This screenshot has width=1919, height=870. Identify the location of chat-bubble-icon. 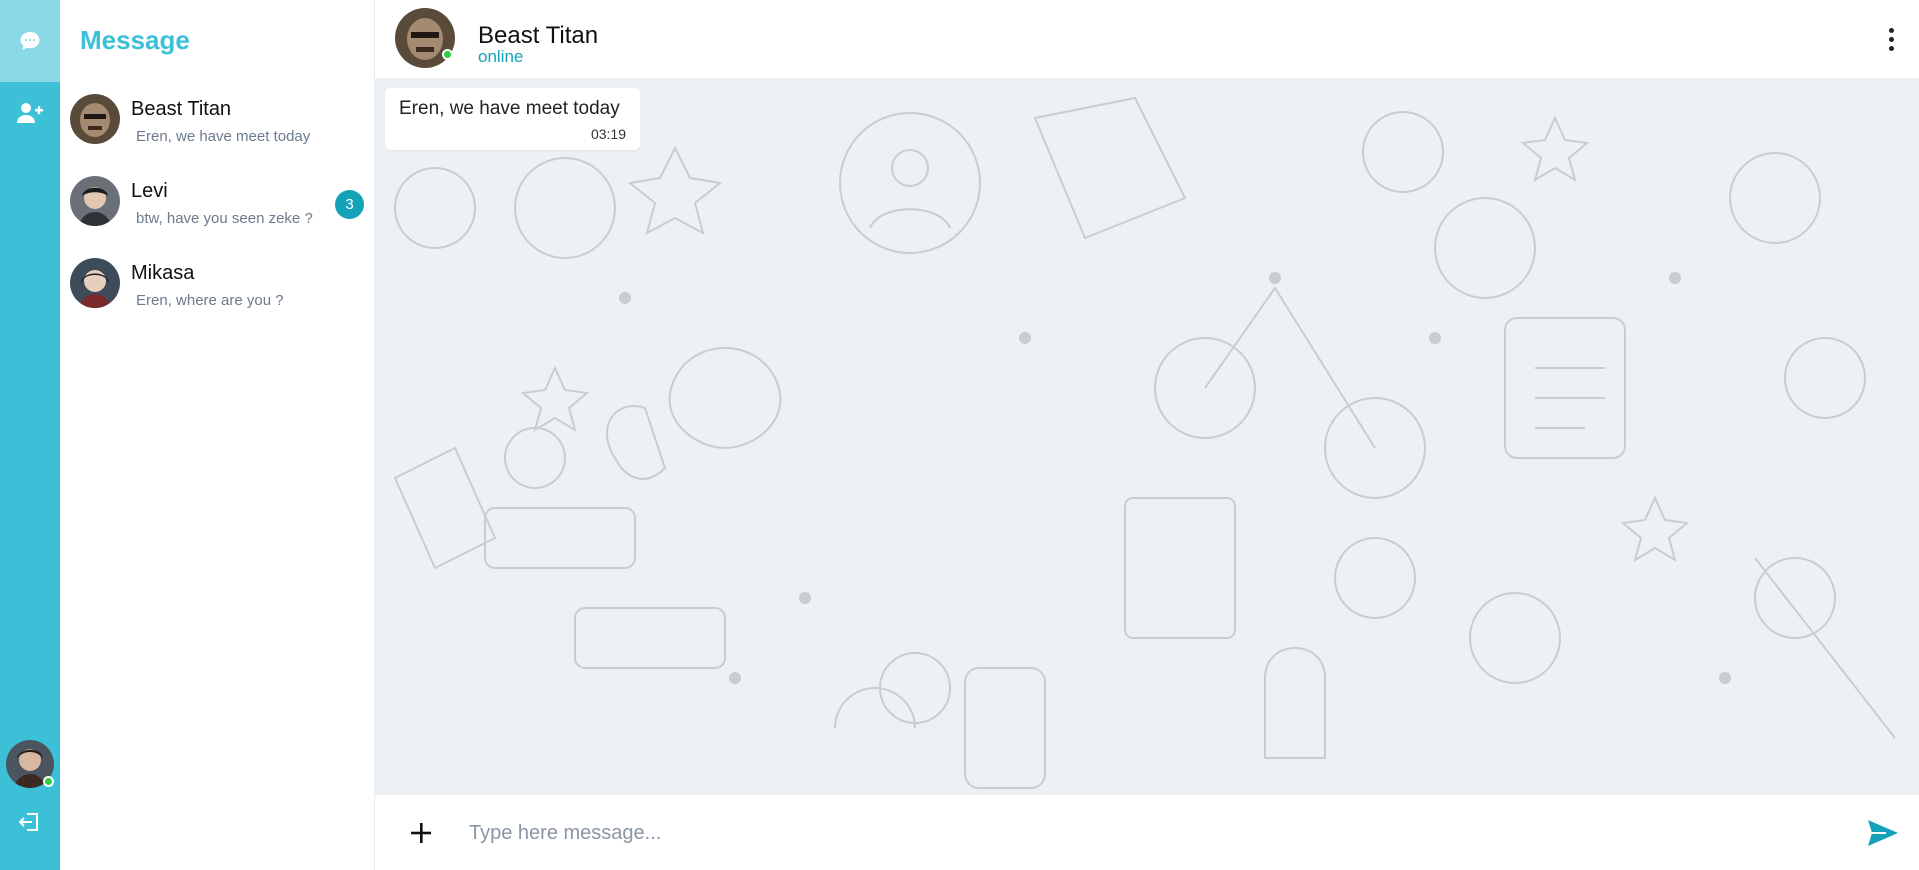
(30, 41).